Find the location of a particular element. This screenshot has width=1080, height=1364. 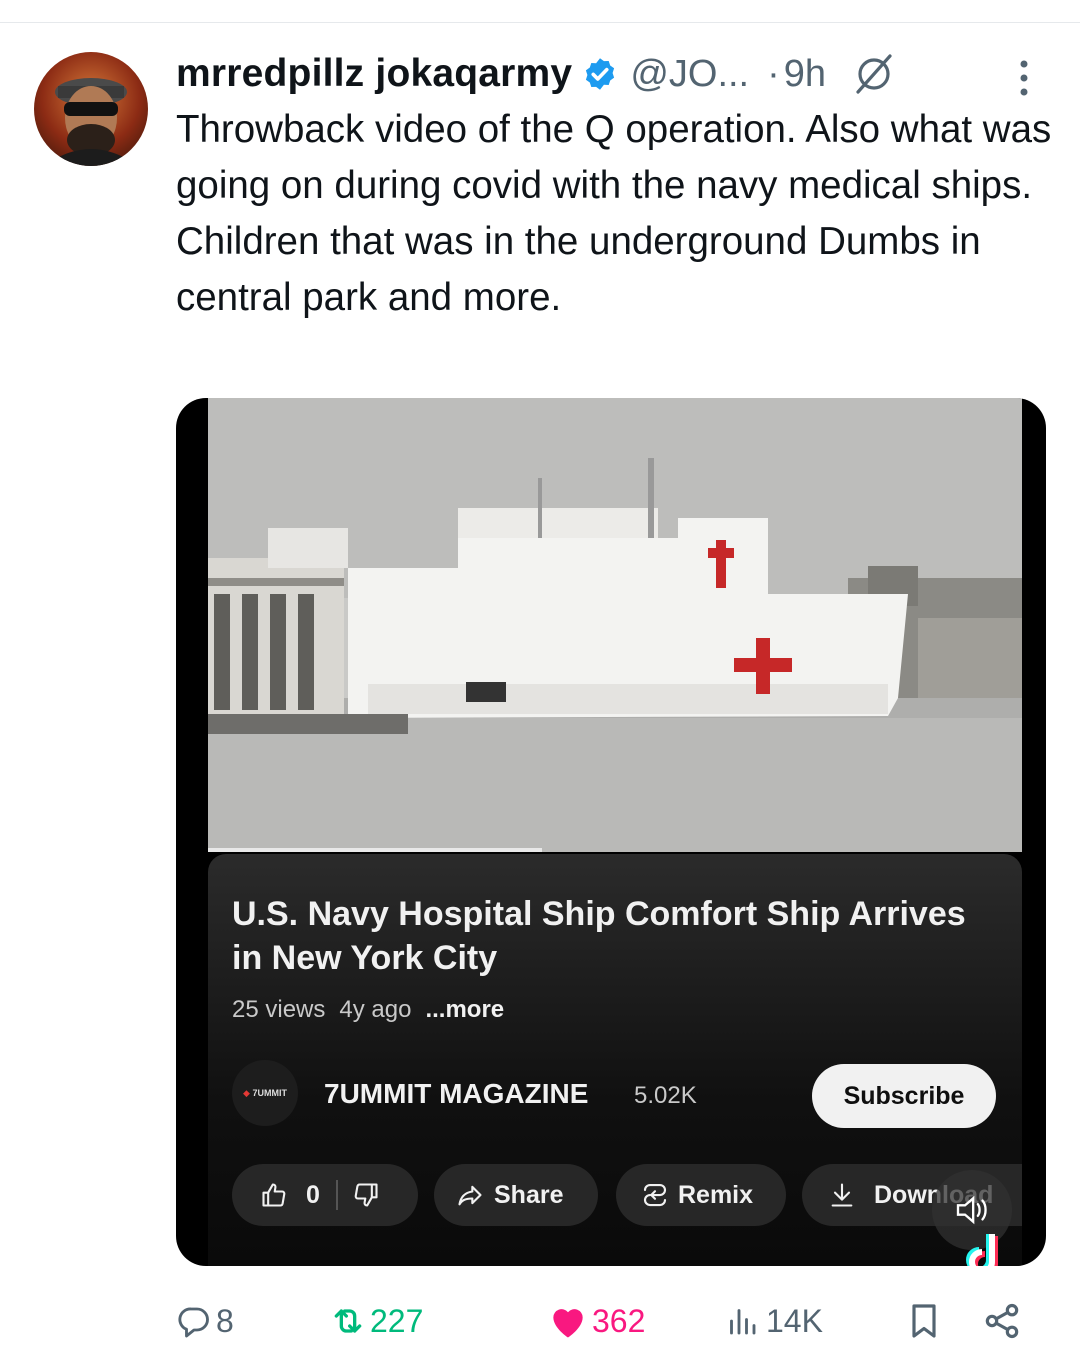

remix-label: Remix is located at coordinates (716, 1194).